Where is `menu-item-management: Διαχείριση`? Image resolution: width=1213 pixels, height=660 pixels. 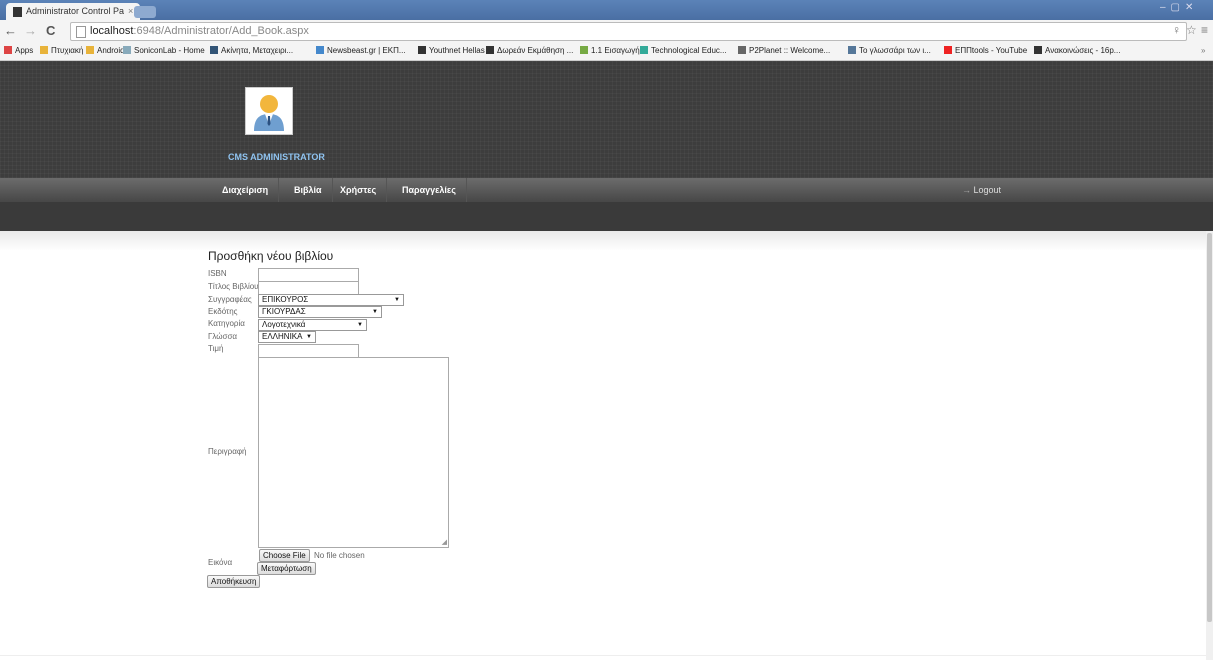 menu-item-management: Διαχείριση is located at coordinates (246, 190).